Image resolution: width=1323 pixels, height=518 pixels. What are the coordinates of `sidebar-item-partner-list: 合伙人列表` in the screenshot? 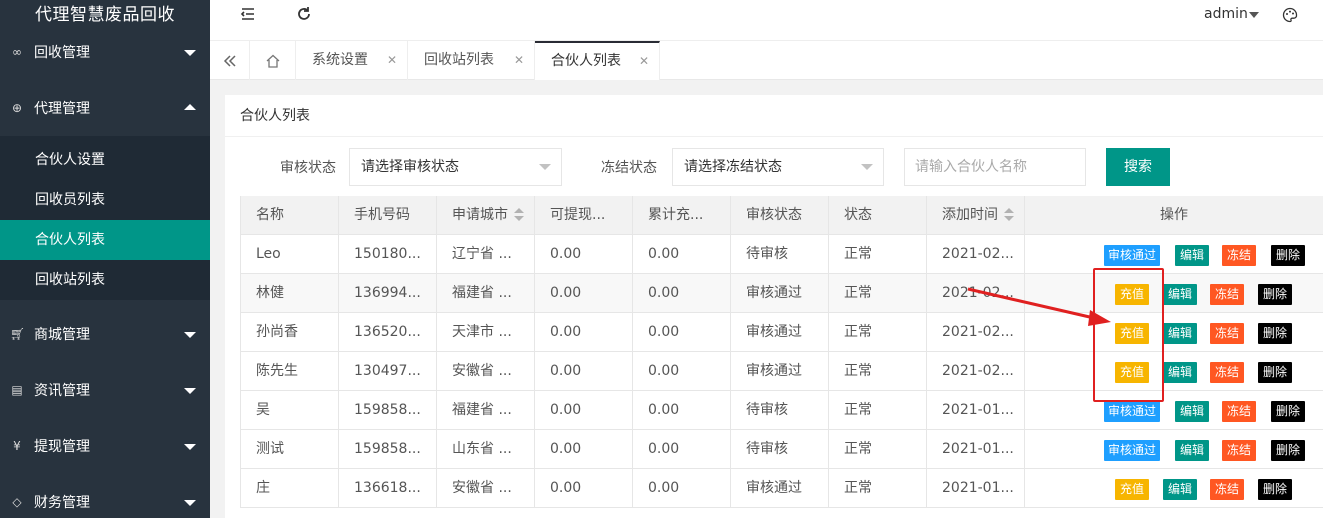 It's located at (105, 240).